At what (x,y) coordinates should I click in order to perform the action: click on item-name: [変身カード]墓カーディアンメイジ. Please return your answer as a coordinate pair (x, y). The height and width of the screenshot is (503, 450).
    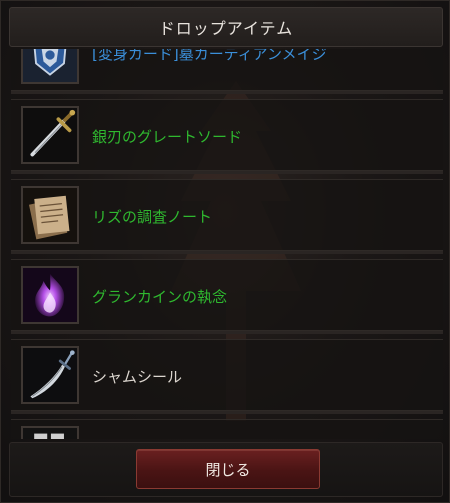
    Looking at the image, I should click on (209, 56).